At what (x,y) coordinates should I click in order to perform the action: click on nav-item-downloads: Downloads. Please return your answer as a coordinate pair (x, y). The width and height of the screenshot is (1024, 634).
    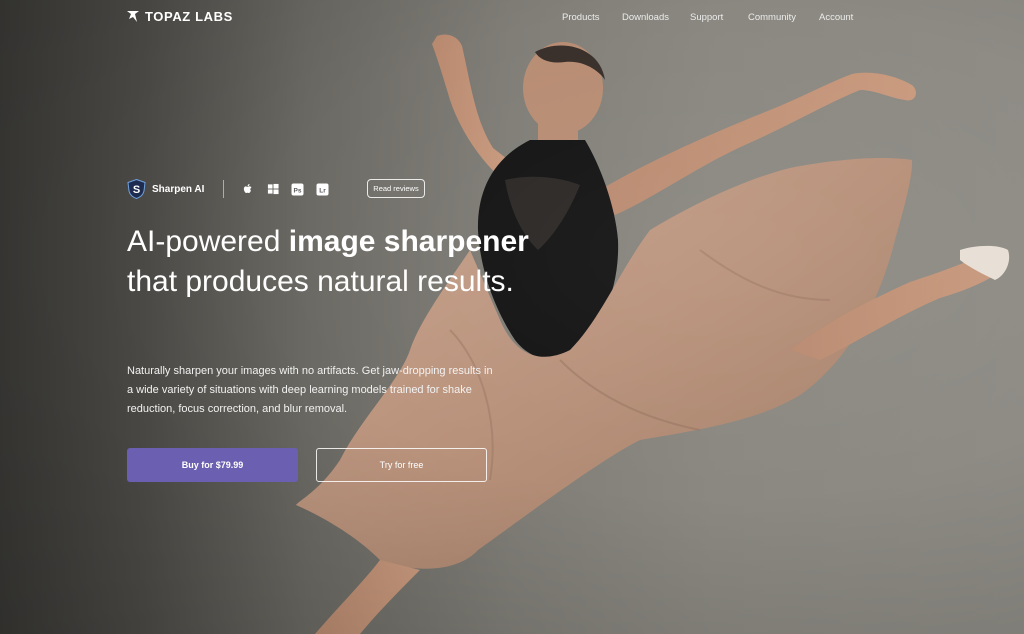
    Looking at the image, I should click on (645, 17).